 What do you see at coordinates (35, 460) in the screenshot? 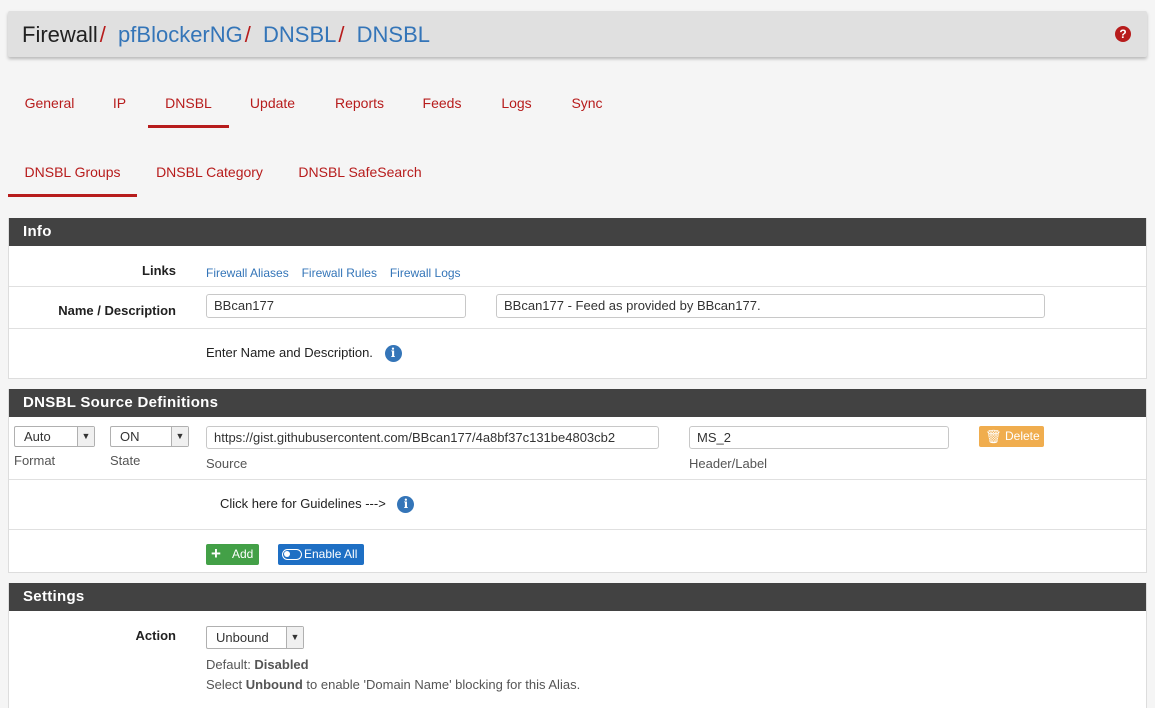
I see `format-label: Format` at bounding box center [35, 460].